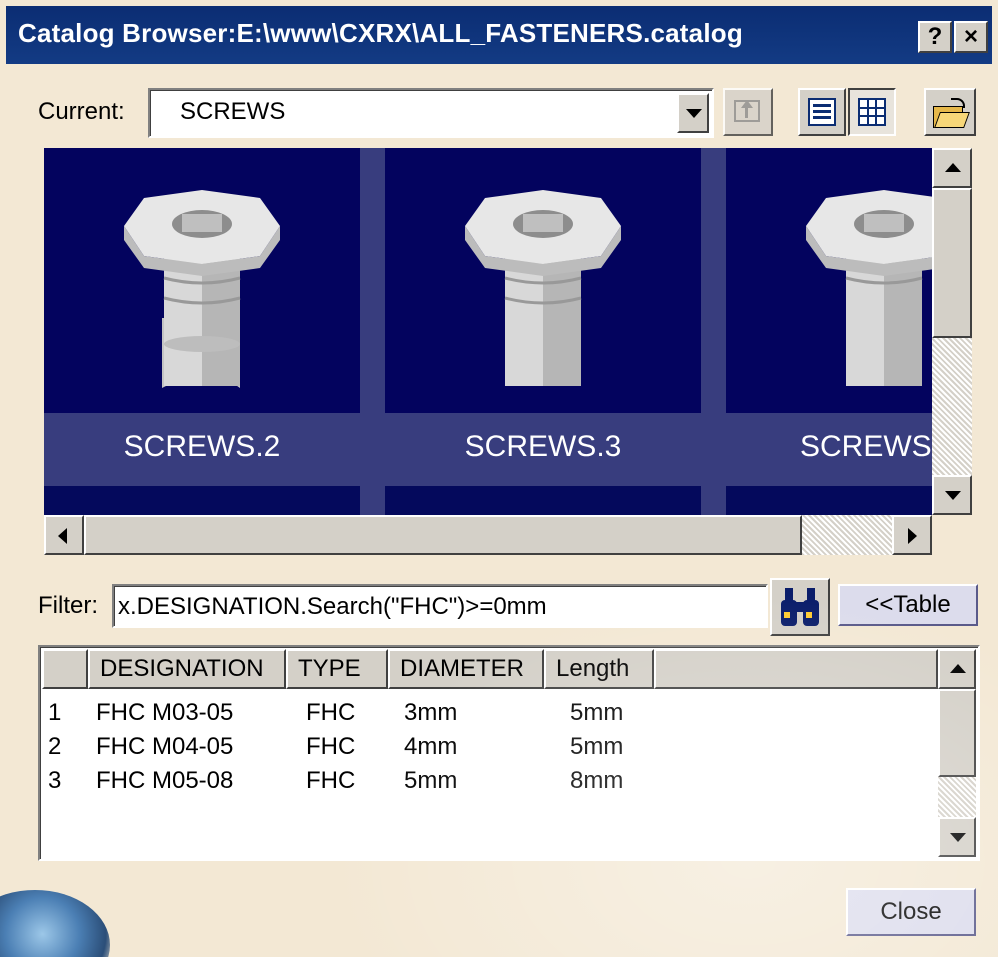  What do you see at coordinates (489, 748) in the screenshot?
I see `table-row: 2 FHC M04-05 FHC 4mm 5mm` at bounding box center [489, 748].